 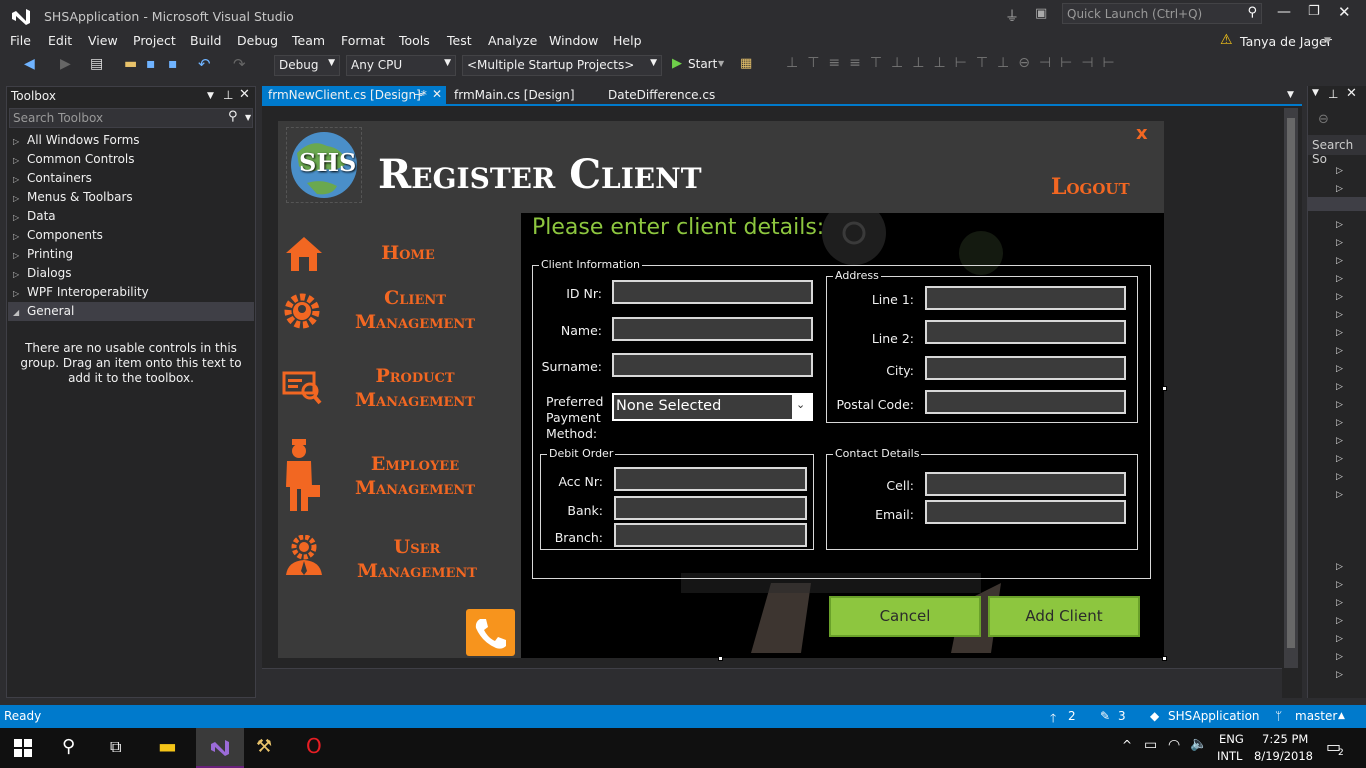 I want to click on toolbox-group-common-controls: ▷ Common Controls, so click(x=74, y=159).